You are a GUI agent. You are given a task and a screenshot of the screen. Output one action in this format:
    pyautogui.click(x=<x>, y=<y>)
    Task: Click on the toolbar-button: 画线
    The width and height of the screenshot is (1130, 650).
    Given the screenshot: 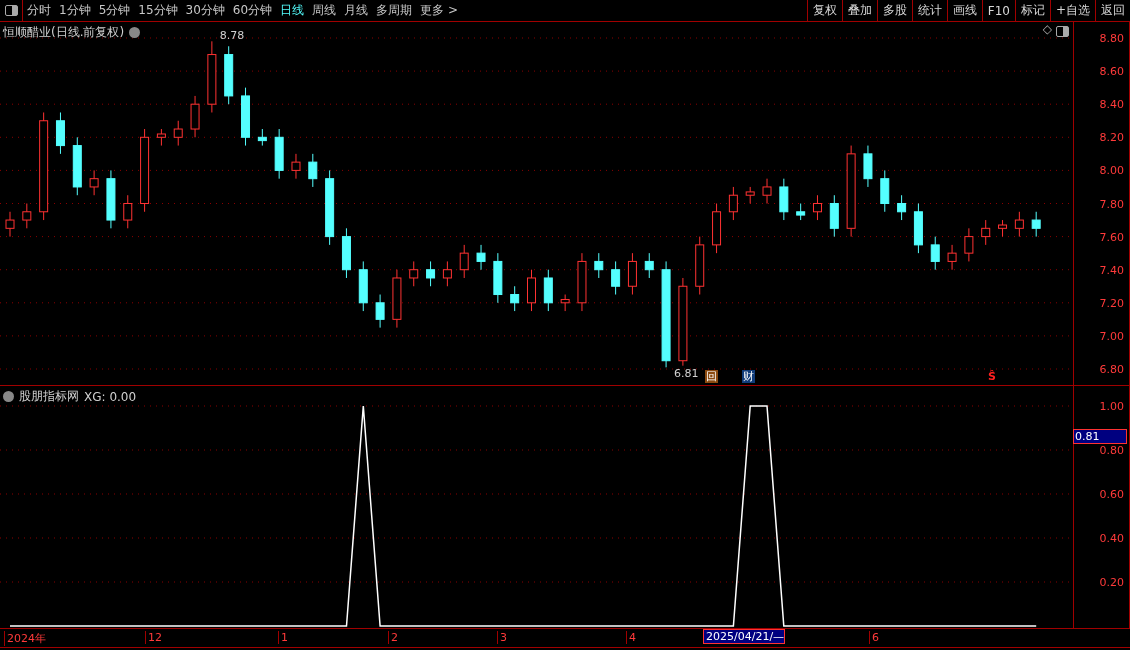 What is the action you would take?
    pyautogui.click(x=964, y=10)
    